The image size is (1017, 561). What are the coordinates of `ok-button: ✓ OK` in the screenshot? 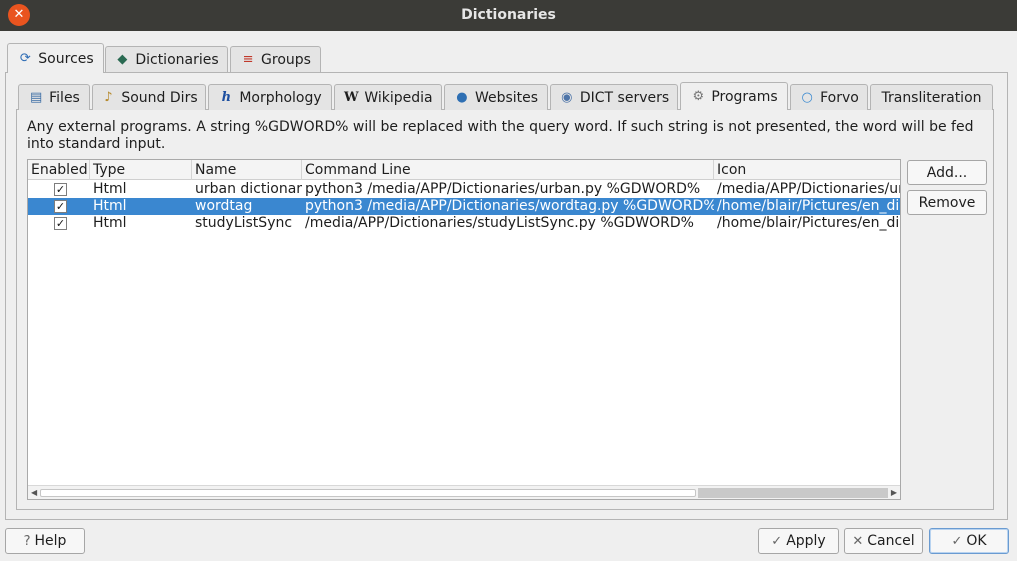 It's located at (969, 541).